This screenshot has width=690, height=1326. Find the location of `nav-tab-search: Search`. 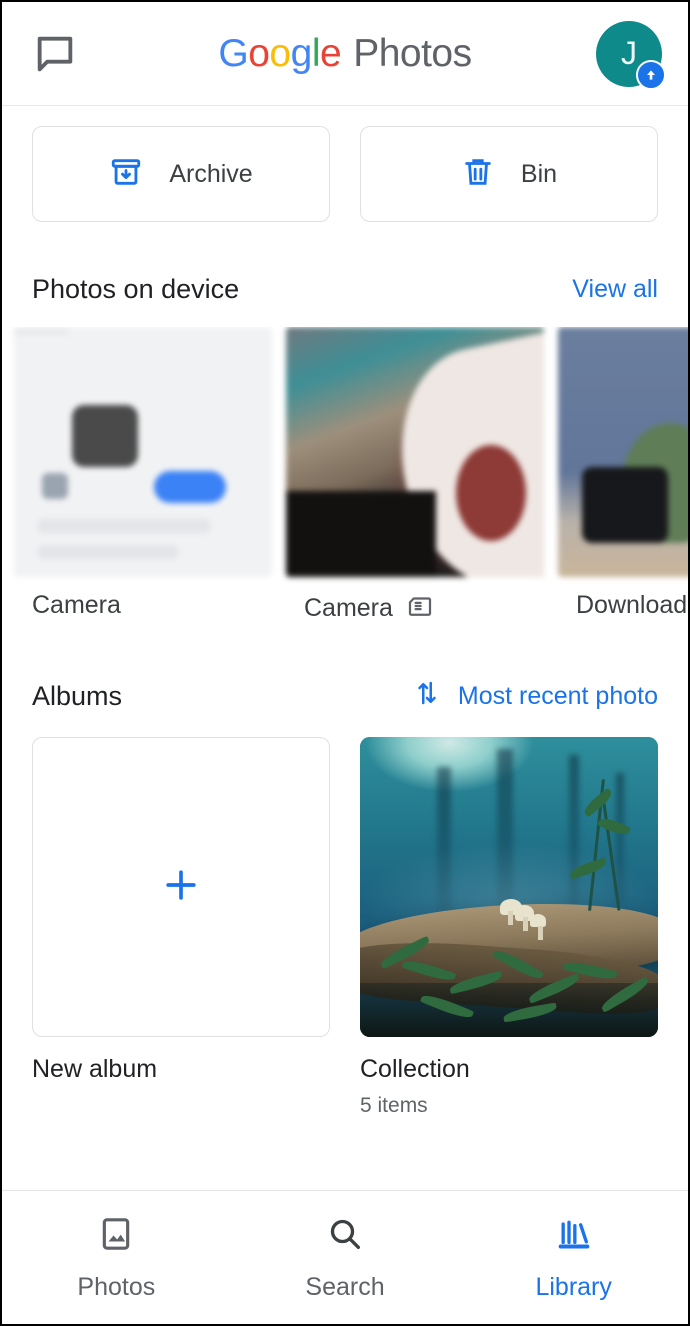

nav-tab-search: Search is located at coordinates (345, 1258).